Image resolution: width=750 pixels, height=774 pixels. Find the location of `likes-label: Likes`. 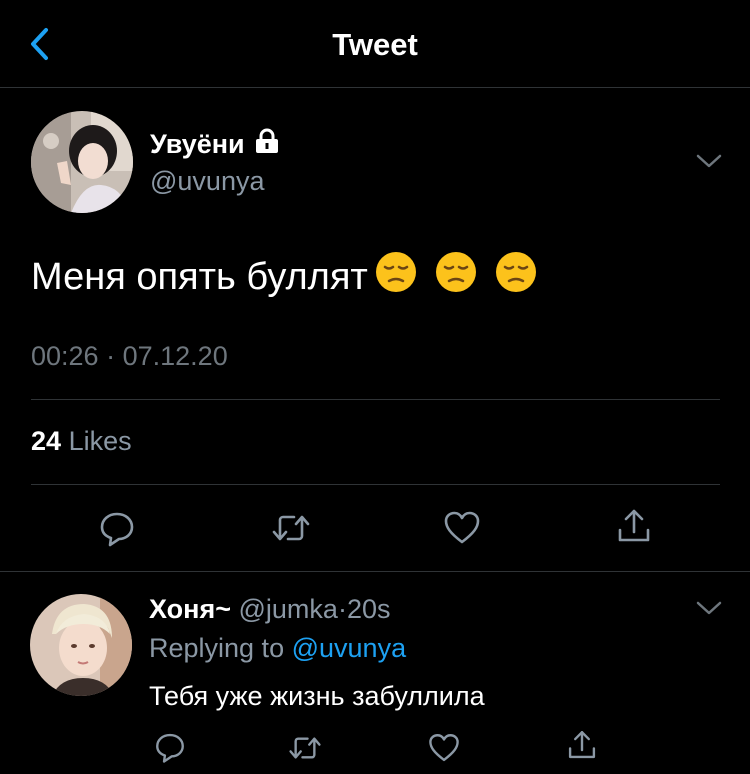

likes-label: Likes is located at coordinates (100, 441).